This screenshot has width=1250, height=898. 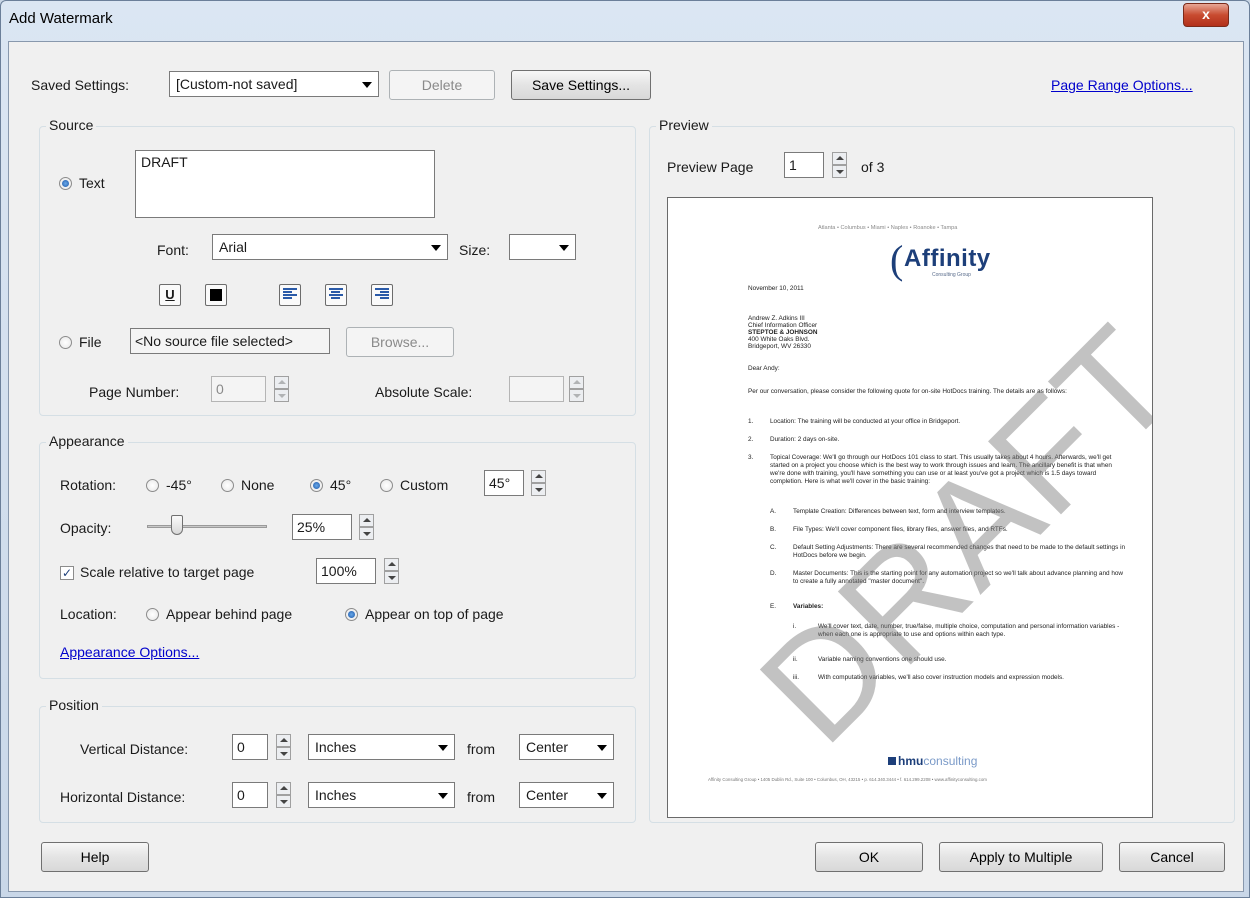 I want to click on close-button: x, so click(x=1206, y=15).